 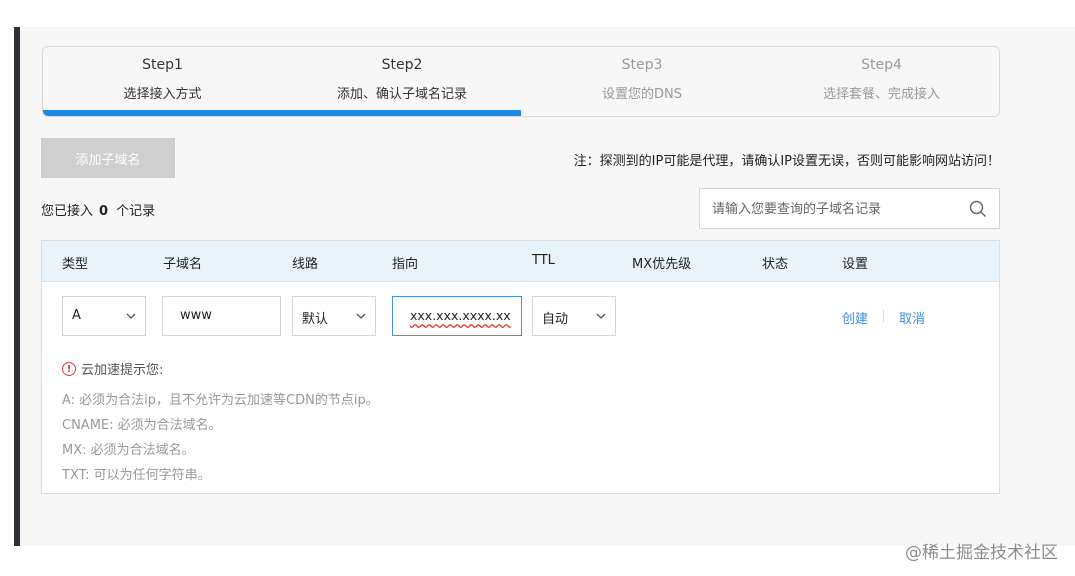 What do you see at coordinates (142, 425) in the screenshot?
I see `tip-item: CNAME: 必须为合法域名。` at bounding box center [142, 425].